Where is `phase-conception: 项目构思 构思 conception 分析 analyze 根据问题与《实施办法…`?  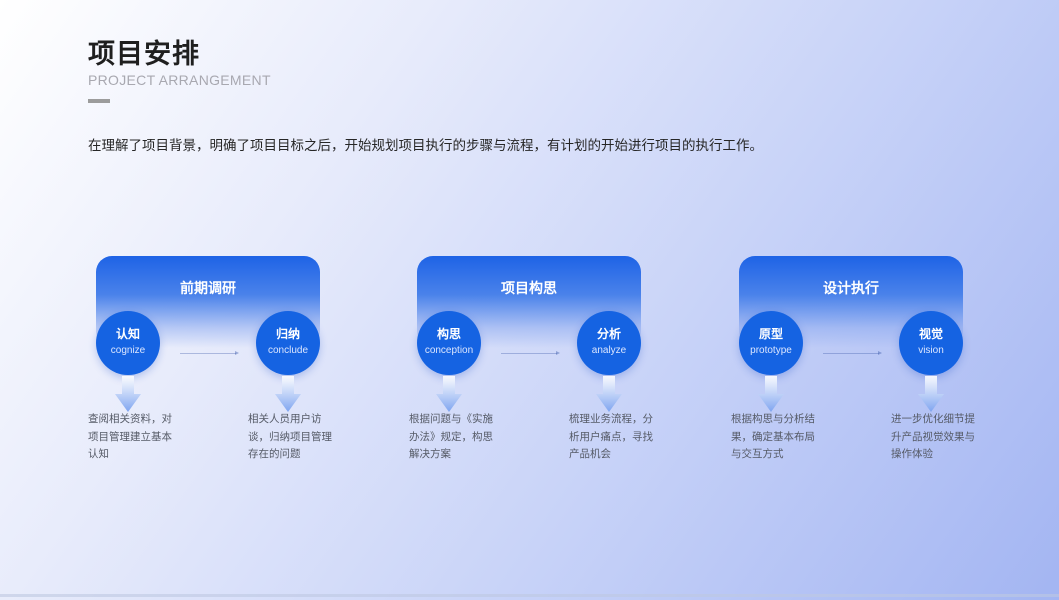 phase-conception: 项目构思 构思 conception 分析 analyze 根据问题与《实施办法… is located at coordinates (555, 366).